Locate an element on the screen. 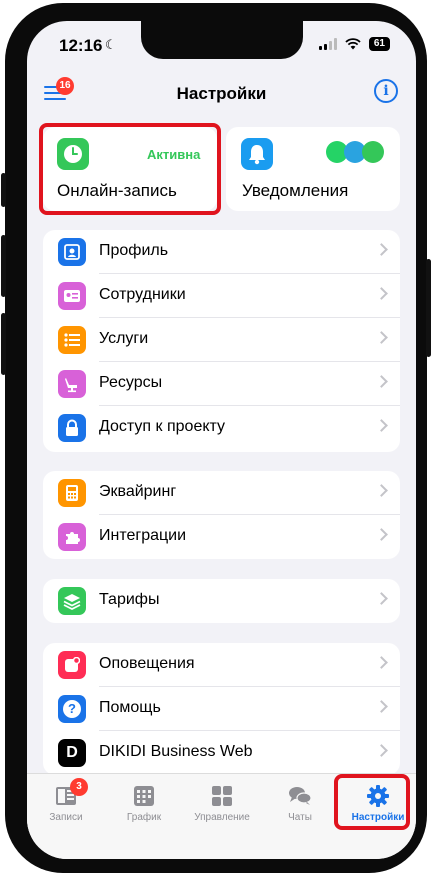 This screenshot has width=433, height=876. settings-row-label: Доступ к проекту is located at coordinates (162, 426).